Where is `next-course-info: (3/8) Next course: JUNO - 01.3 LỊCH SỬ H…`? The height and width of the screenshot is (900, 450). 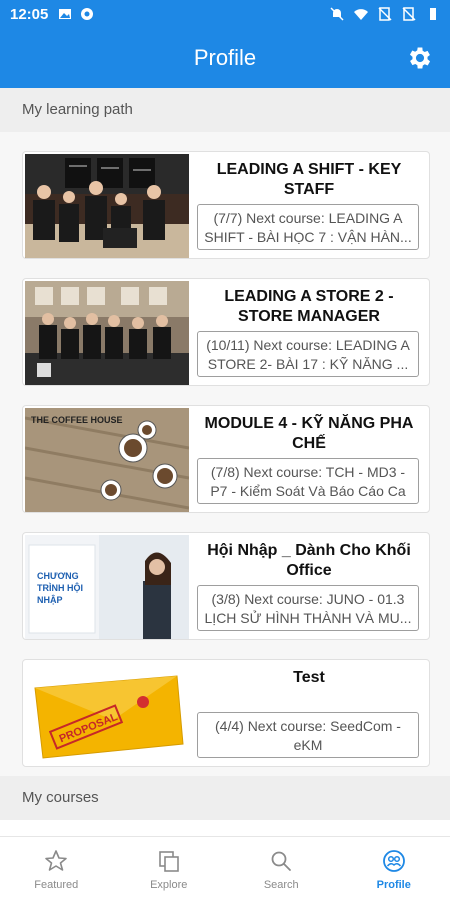
next-course-info: (3/8) Next course: JUNO - 01.3 LỊCH SỬ H… is located at coordinates (308, 608).